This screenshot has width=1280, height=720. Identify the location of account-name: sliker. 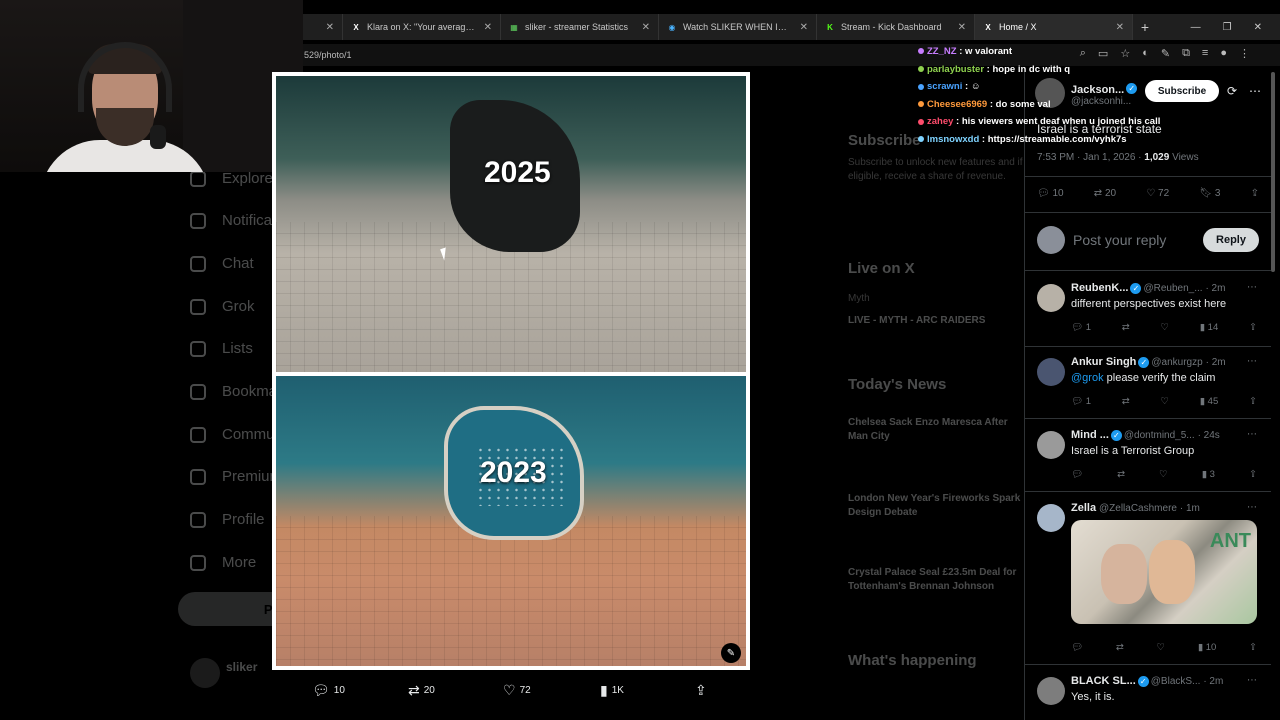
(242, 667).